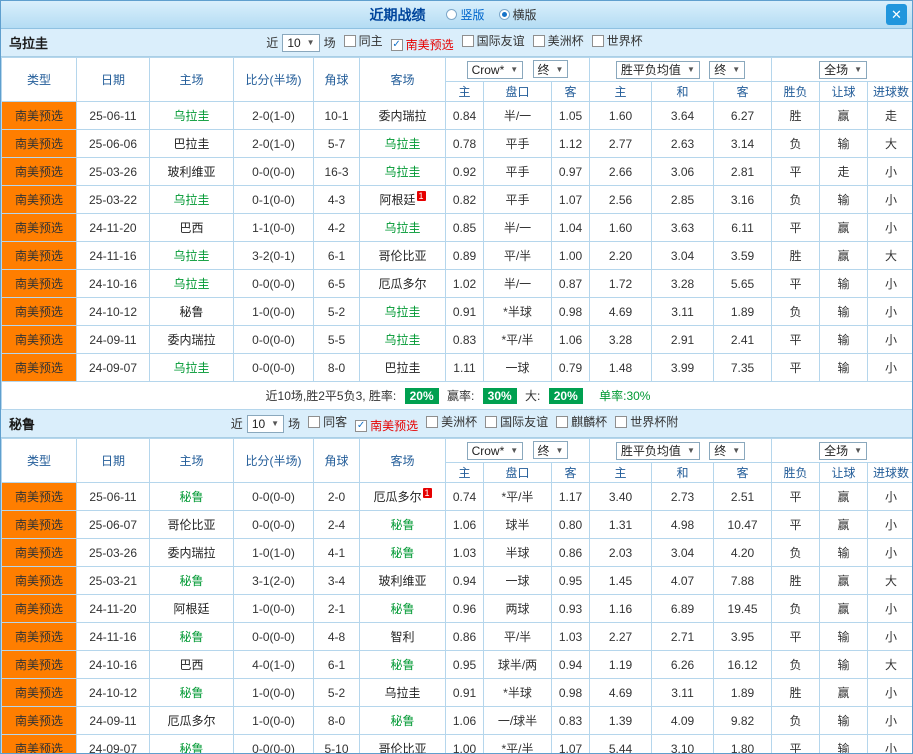 The image size is (913, 754). Describe the element at coordinates (844, 227) in the screenshot. I see `handicap-result-cell: 赢` at that location.